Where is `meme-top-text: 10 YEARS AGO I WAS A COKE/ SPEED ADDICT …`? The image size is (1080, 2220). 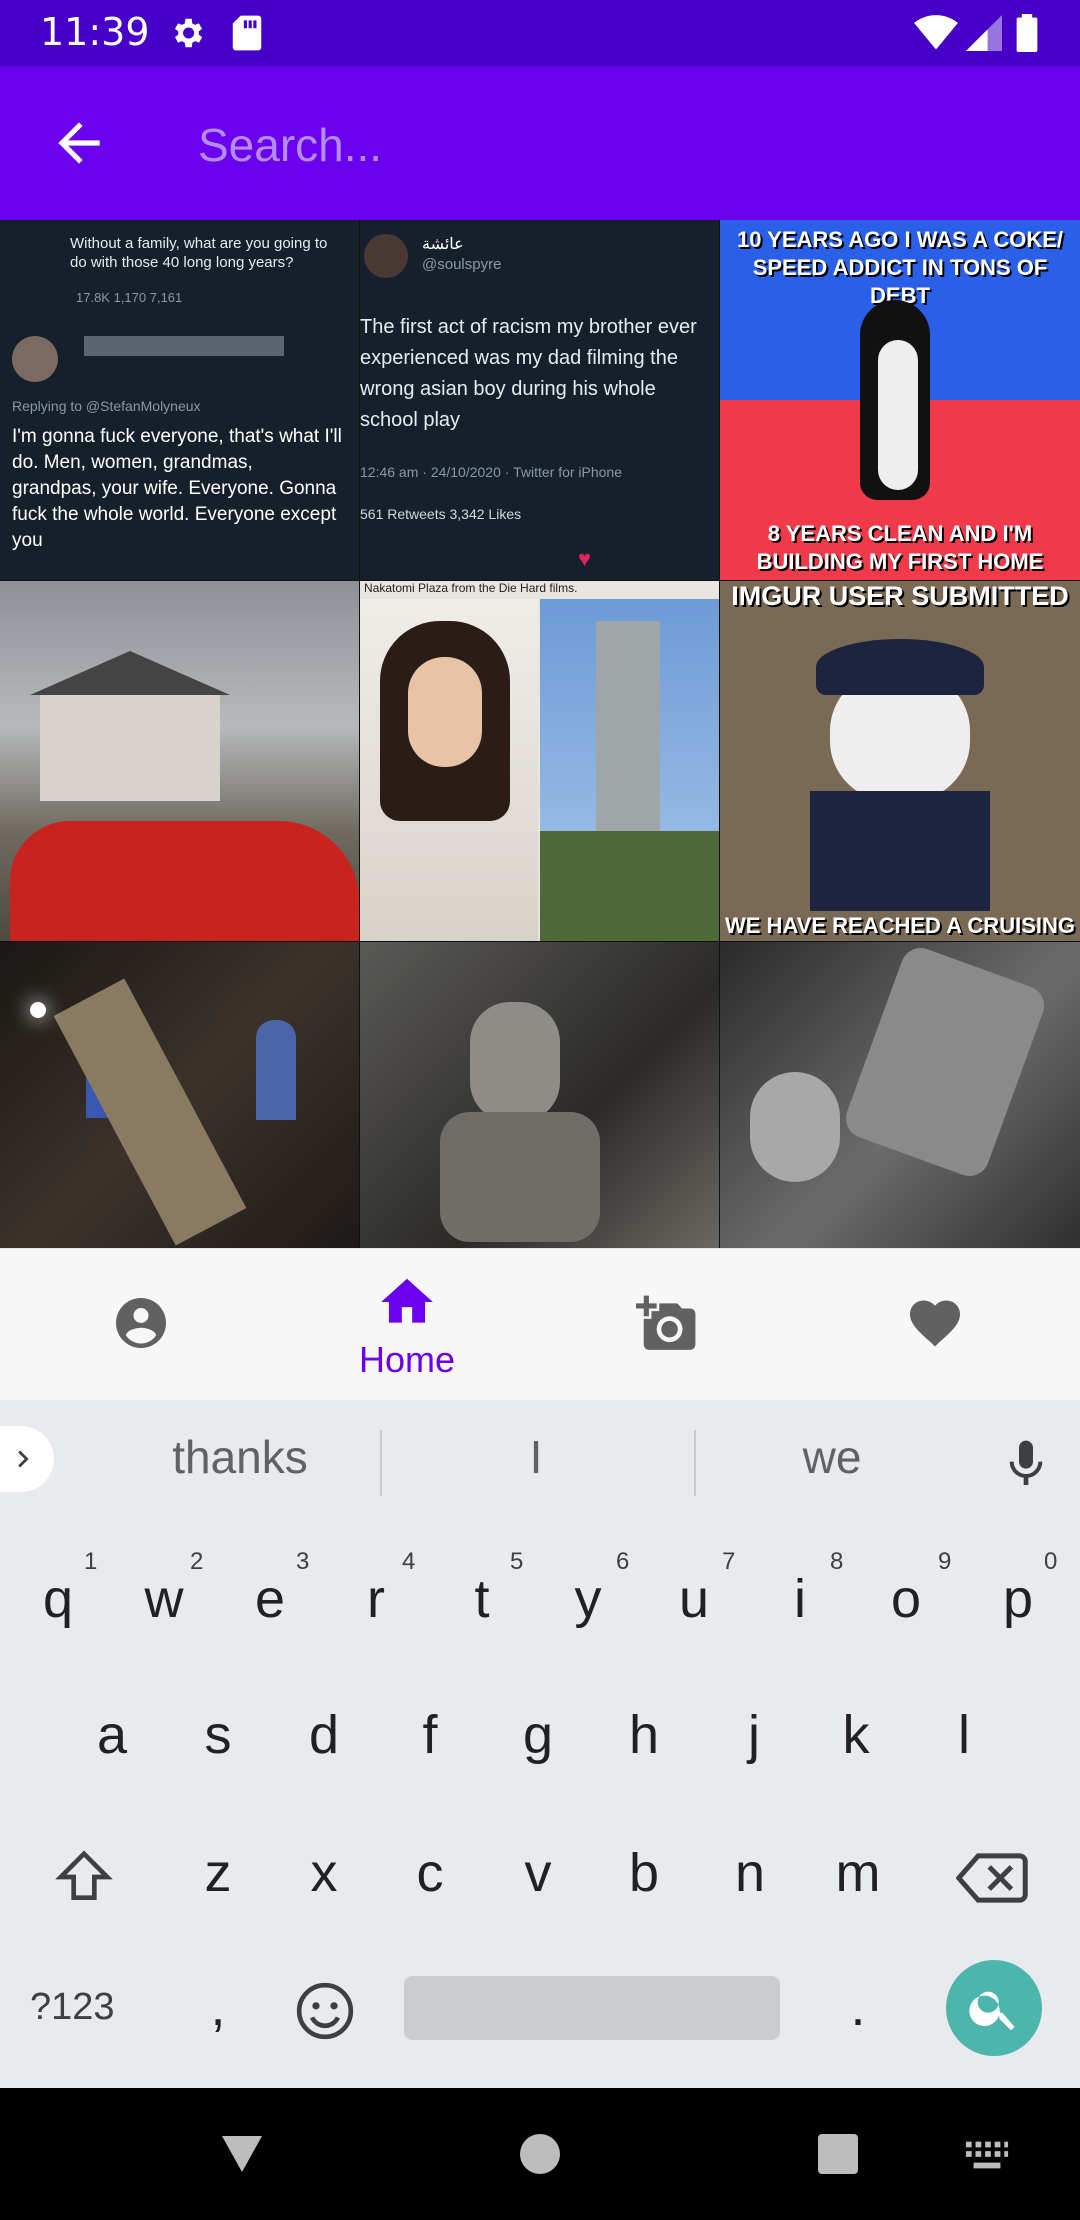
meme-top-text: 10 YEARS AGO I WAS A COKE/ SPEED ADDICT … is located at coordinates (900, 267).